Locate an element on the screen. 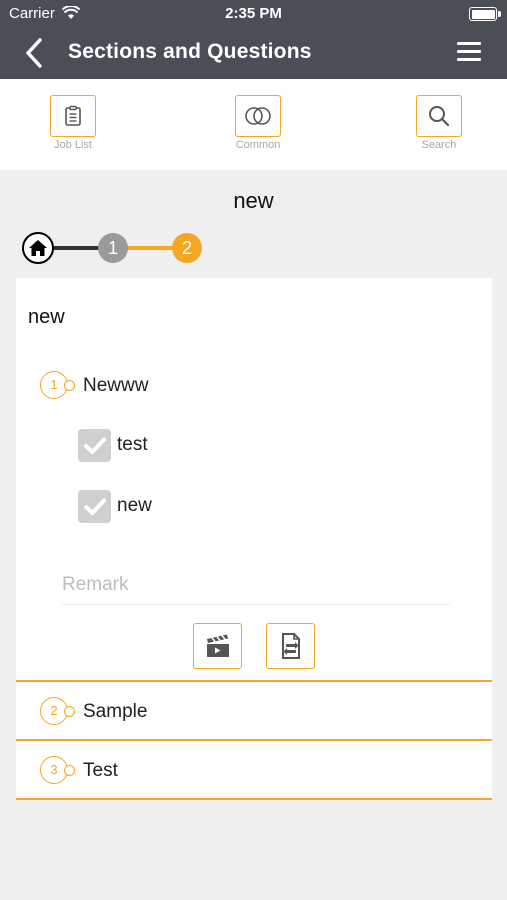  file-transfer-icon is located at coordinates (290, 646).